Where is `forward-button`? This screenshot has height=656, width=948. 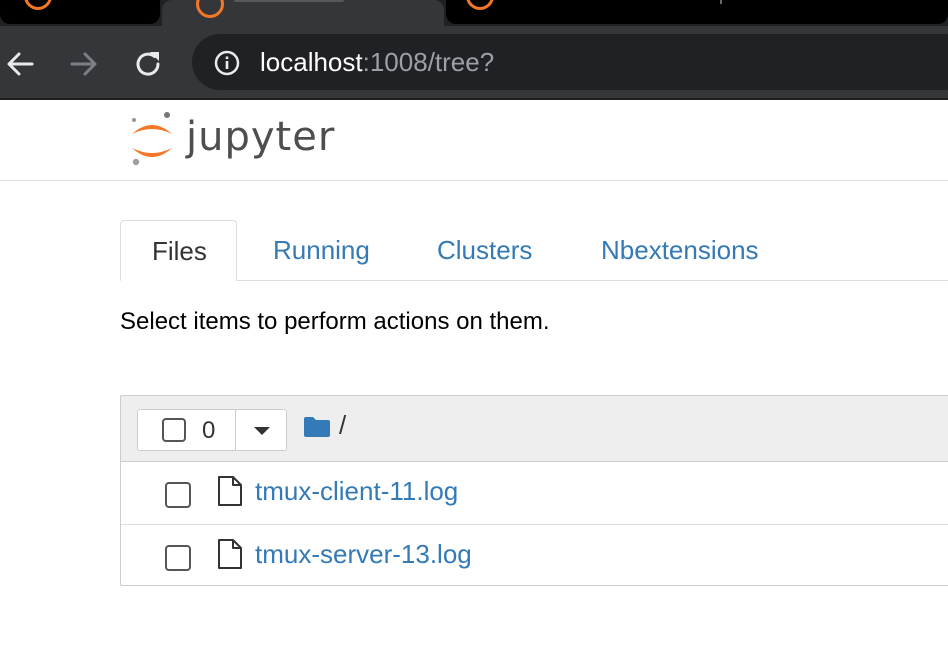 forward-button is located at coordinates (84, 64).